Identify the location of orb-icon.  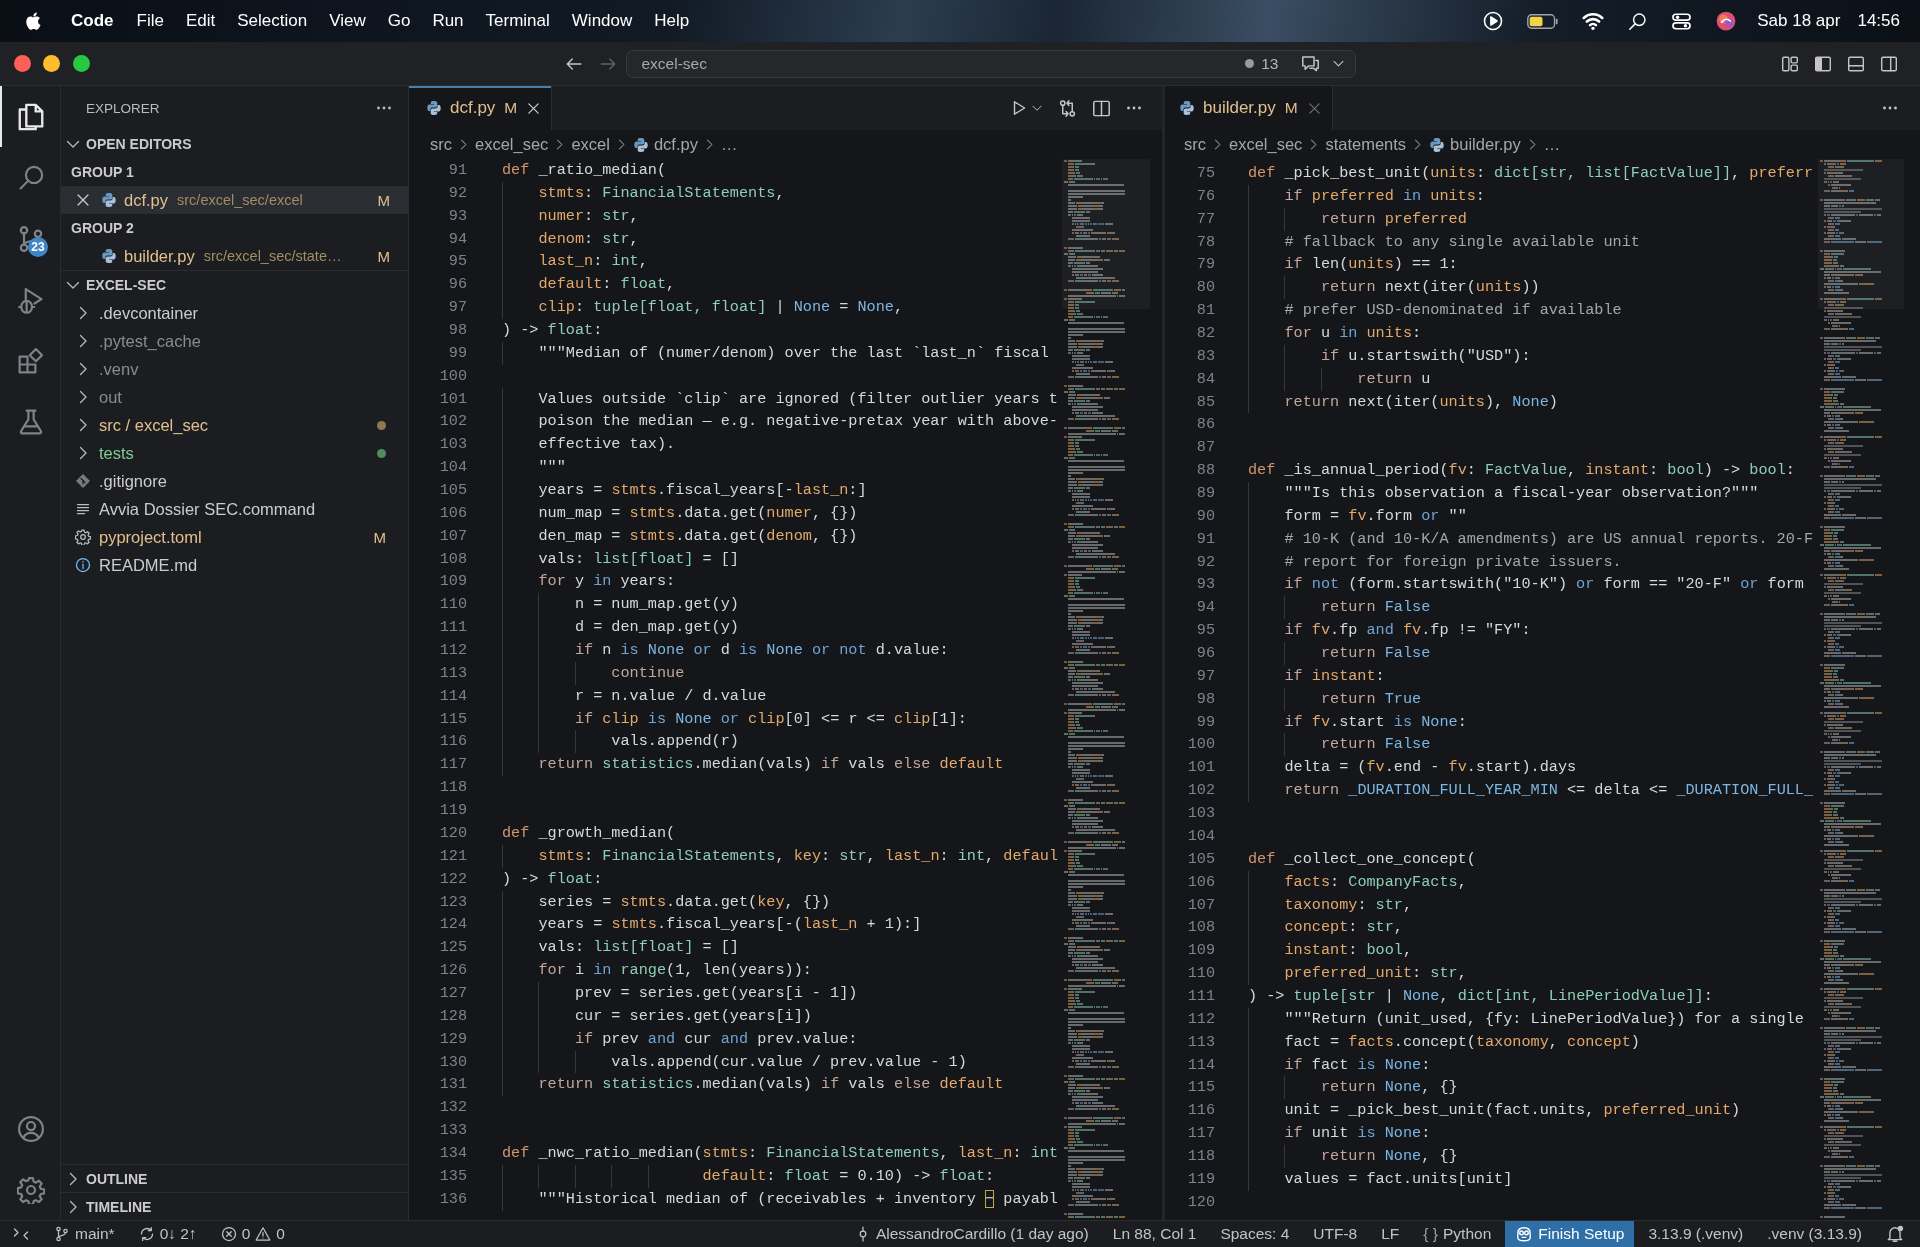
(1726, 21).